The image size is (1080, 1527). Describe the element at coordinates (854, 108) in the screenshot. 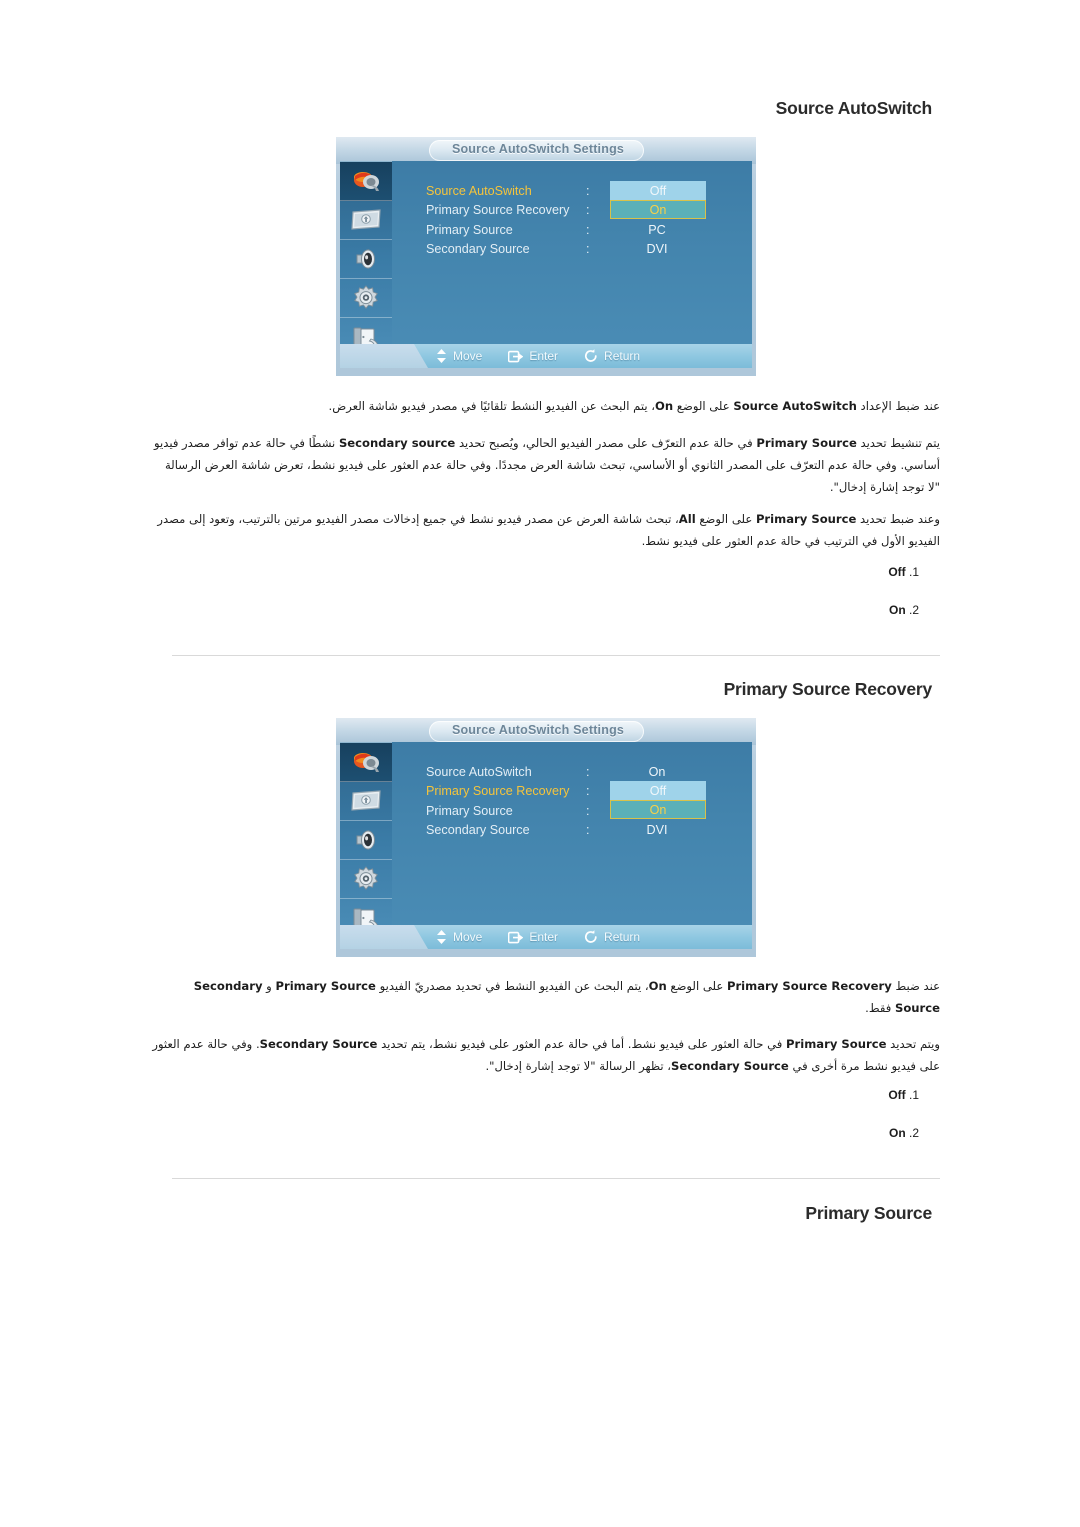

I see `section-heading-source-autoswitch: Source AutoSwitch` at that location.